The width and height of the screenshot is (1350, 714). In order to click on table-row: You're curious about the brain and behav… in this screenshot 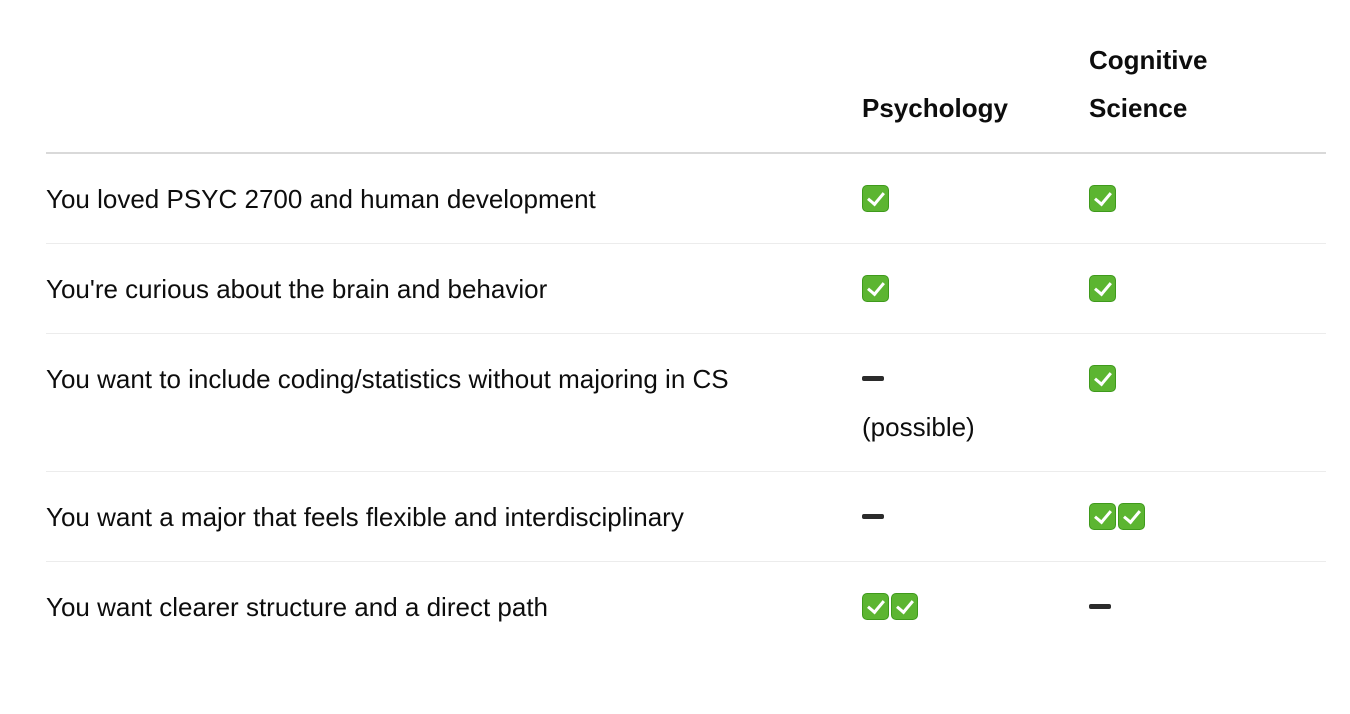, I will do `click(686, 289)`.